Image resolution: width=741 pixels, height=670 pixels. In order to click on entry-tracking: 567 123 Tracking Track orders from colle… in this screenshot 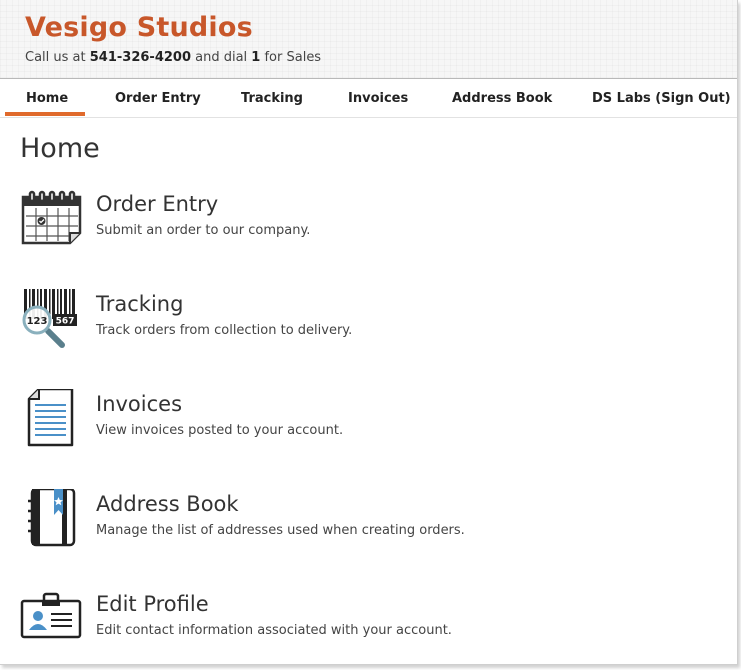, I will do `click(370, 324)`.